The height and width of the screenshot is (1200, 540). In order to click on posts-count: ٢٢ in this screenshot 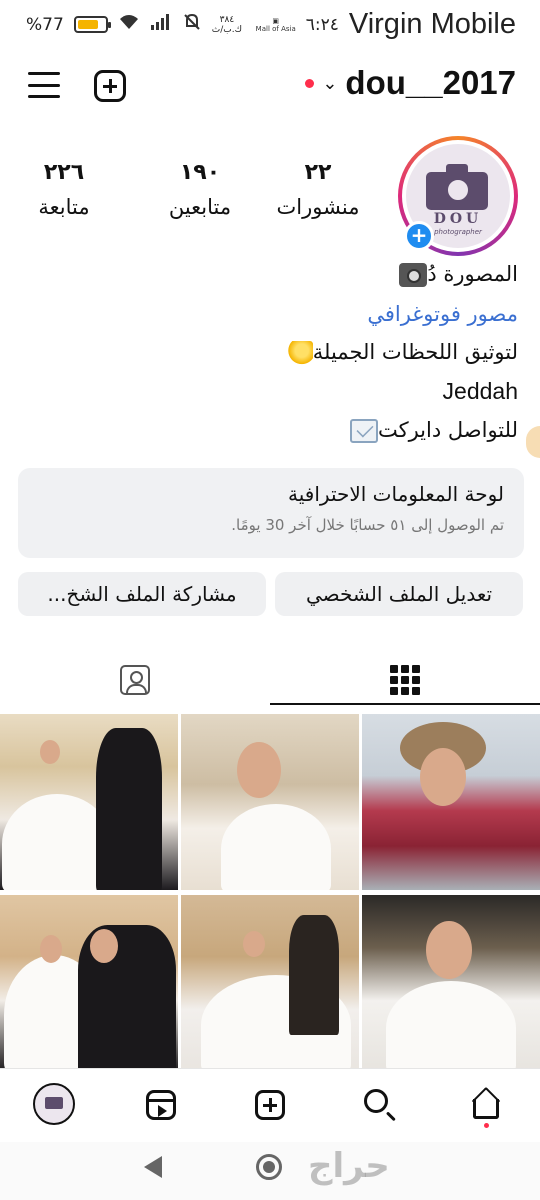, I will do `click(318, 172)`.